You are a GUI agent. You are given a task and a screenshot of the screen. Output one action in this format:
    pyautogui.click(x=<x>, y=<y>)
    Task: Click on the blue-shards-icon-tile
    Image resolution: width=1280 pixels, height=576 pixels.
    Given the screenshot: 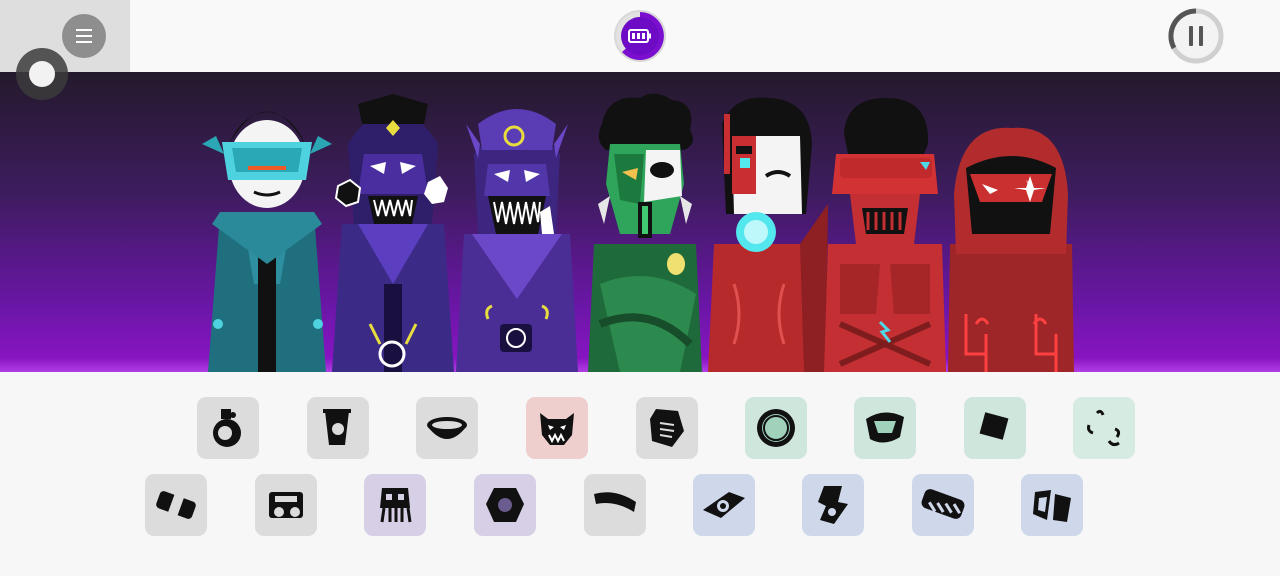 What is the action you would take?
    pyautogui.click(x=1052, y=505)
    